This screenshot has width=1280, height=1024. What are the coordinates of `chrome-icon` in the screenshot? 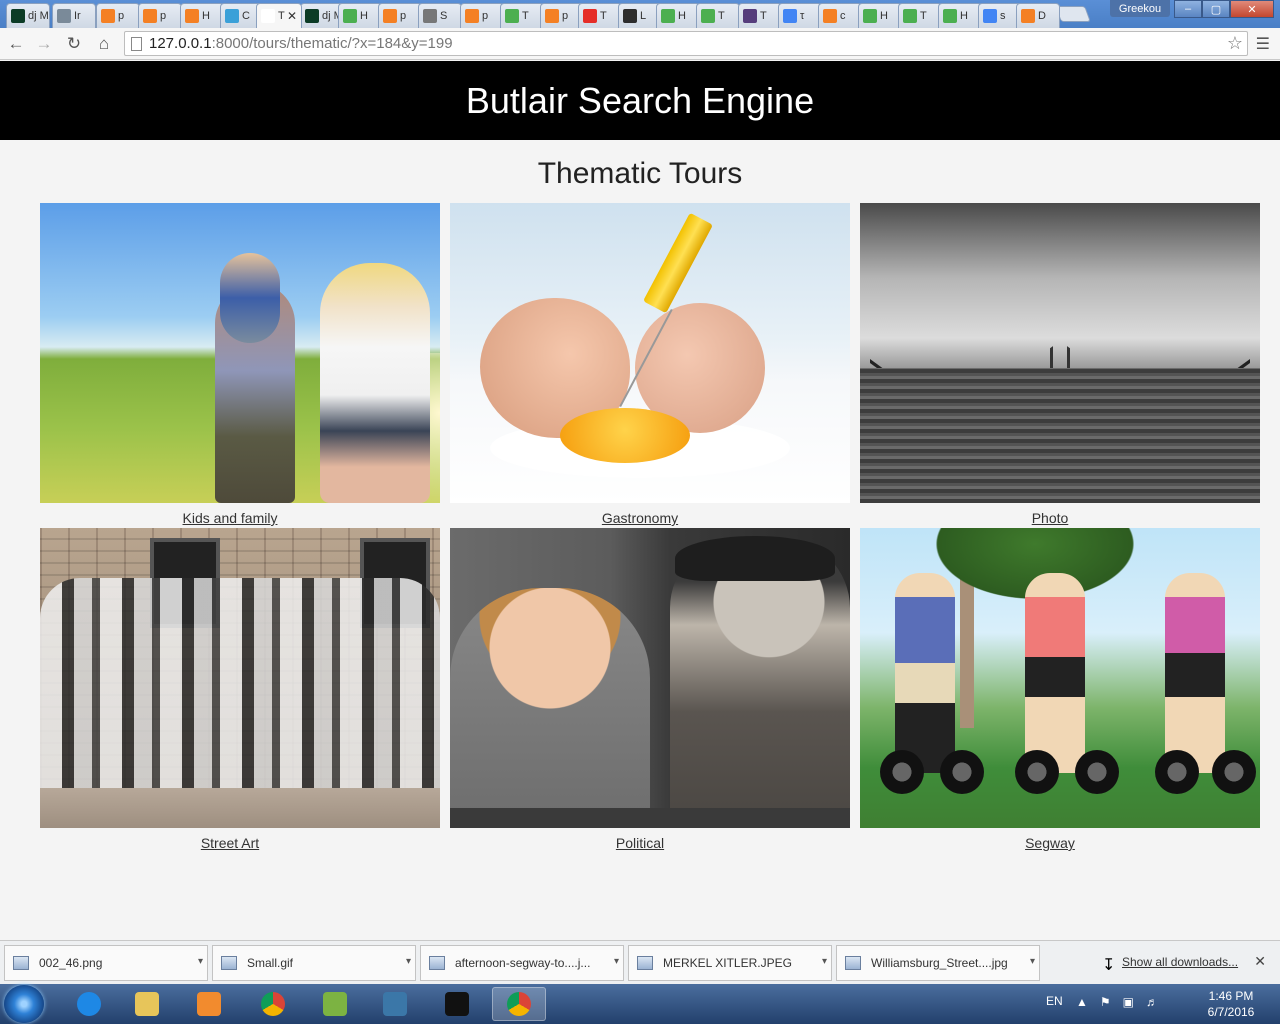 It's located at (273, 1004).